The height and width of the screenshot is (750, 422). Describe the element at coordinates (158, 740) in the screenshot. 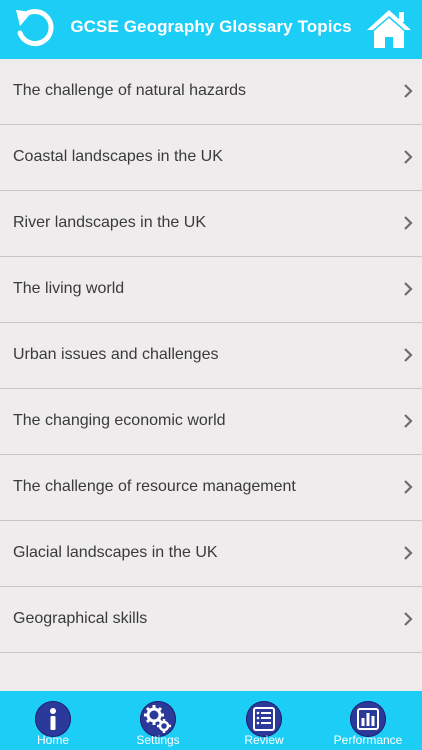

I see `tab-label: Settings` at that location.